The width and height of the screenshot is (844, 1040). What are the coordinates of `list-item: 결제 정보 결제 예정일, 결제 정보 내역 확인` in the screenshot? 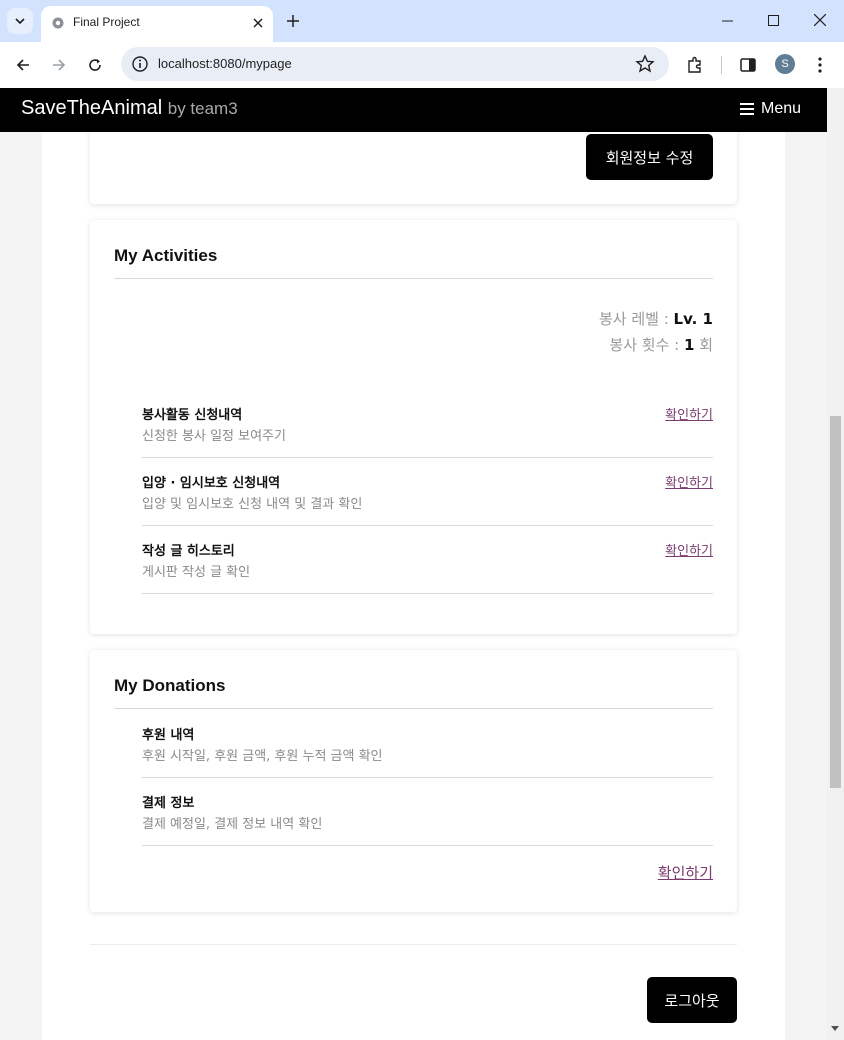 It's located at (427, 812).